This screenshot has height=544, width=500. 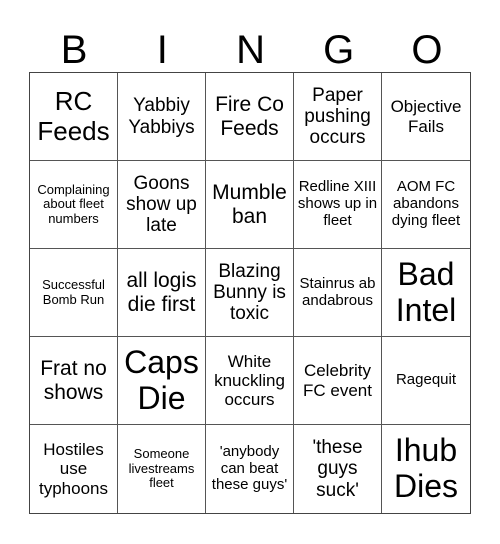 I want to click on header-letter-b: B, so click(x=74, y=50).